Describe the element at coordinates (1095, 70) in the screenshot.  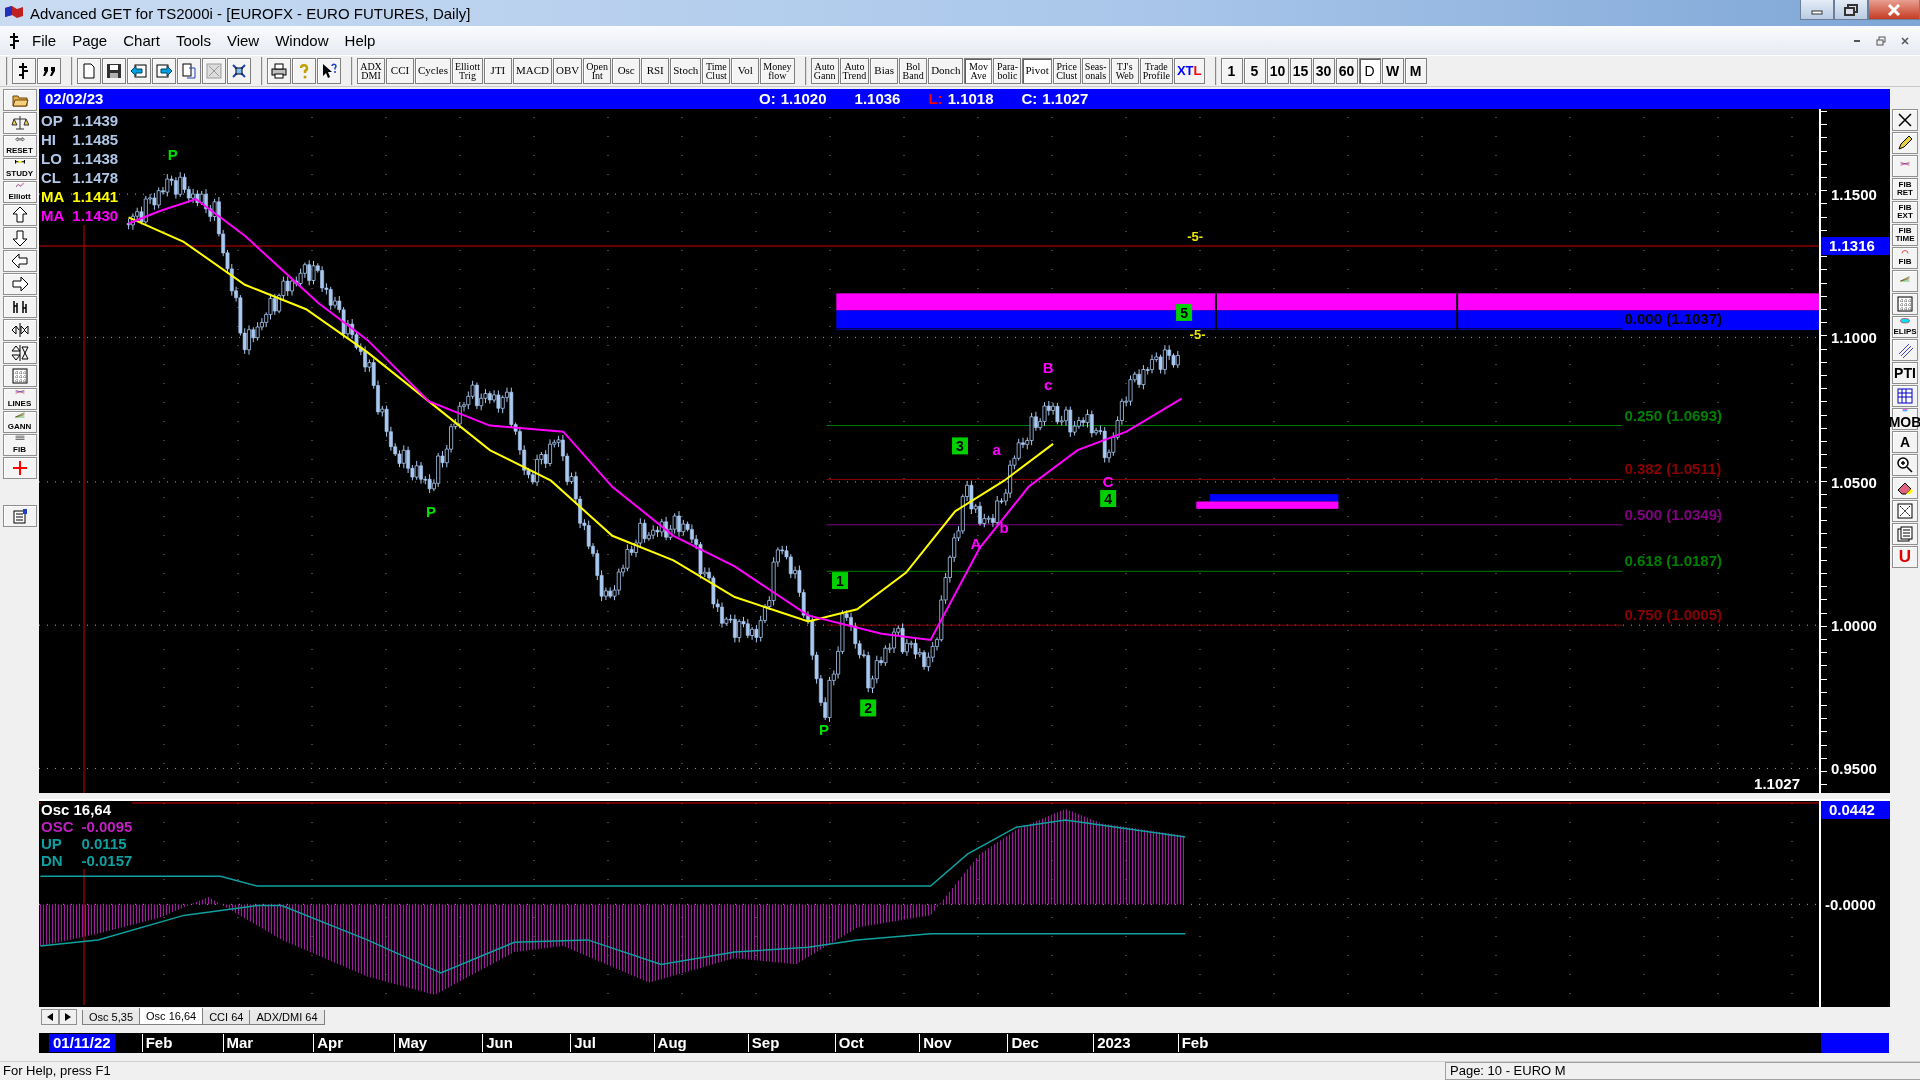
I see `toolbar-button: Seas- onals` at that location.